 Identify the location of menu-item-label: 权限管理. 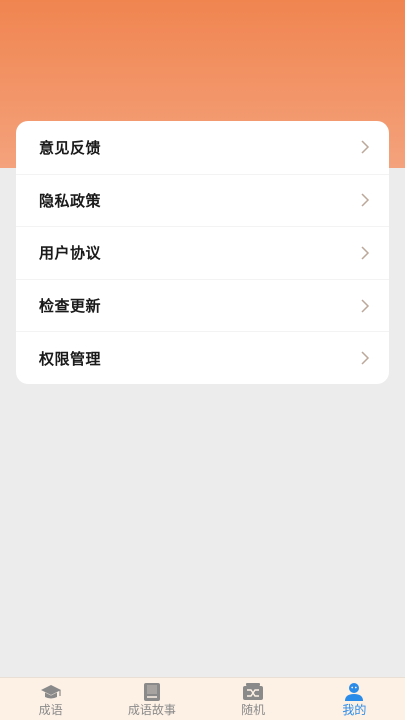
(70, 358).